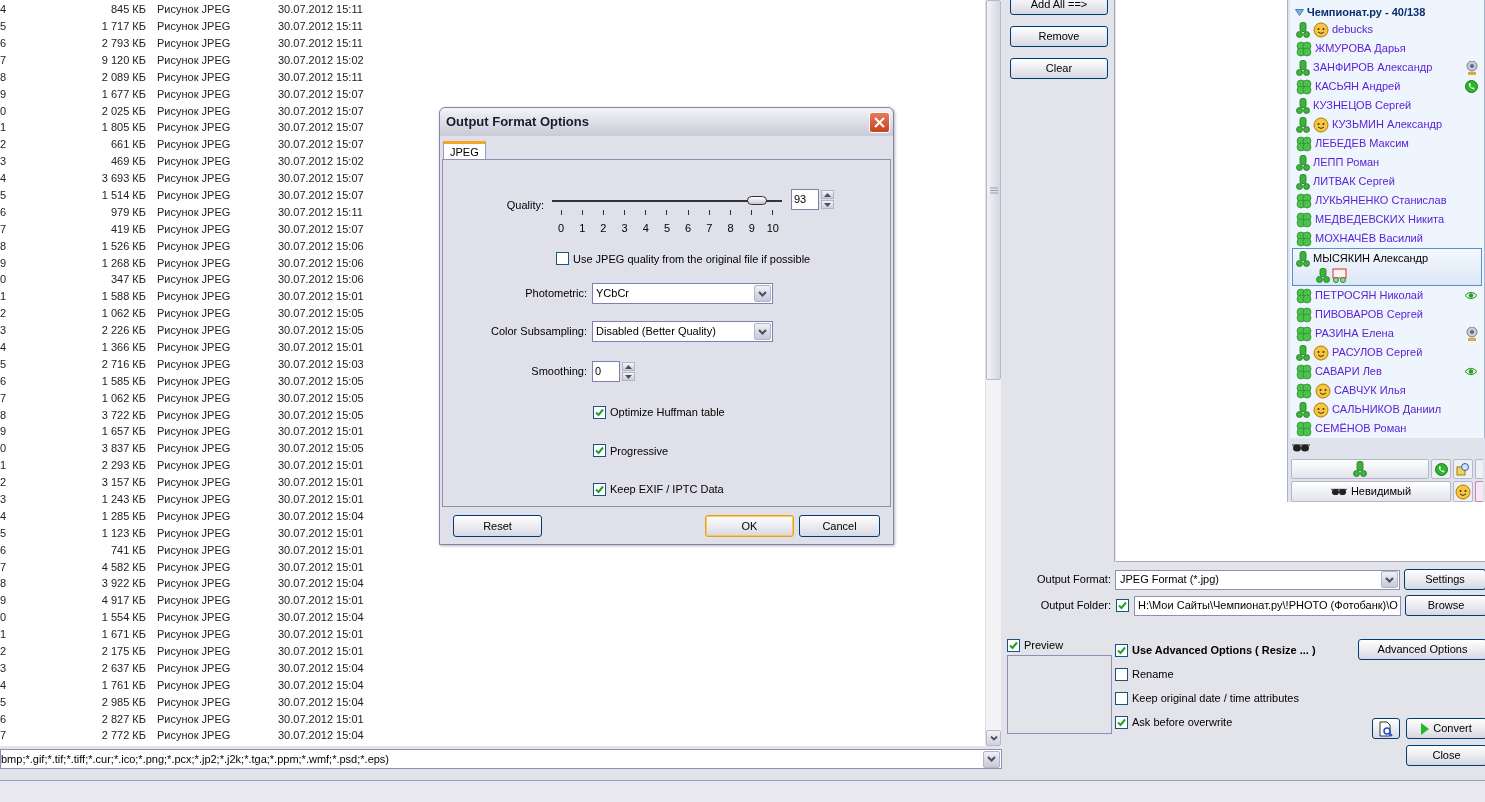 The width and height of the screenshot is (1485, 802). What do you see at coordinates (1445, 728) in the screenshot?
I see `convert-button: Convert` at bounding box center [1445, 728].